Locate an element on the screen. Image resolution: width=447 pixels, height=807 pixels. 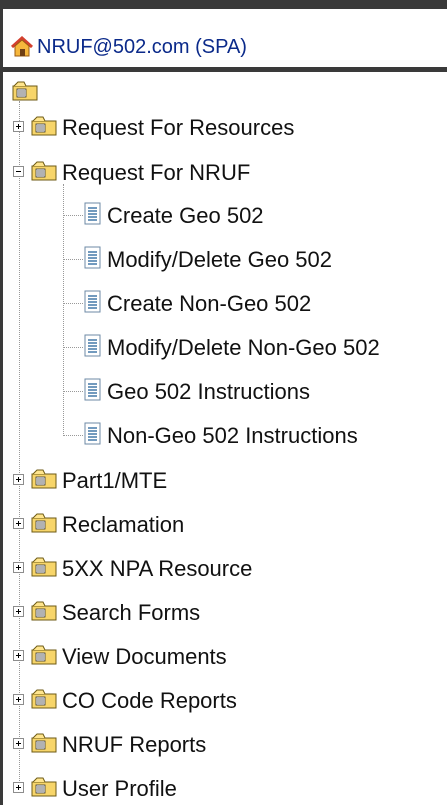
tree-item-5xx-npa-resource: 5XX NPA Resource is located at coordinates (225, 568).